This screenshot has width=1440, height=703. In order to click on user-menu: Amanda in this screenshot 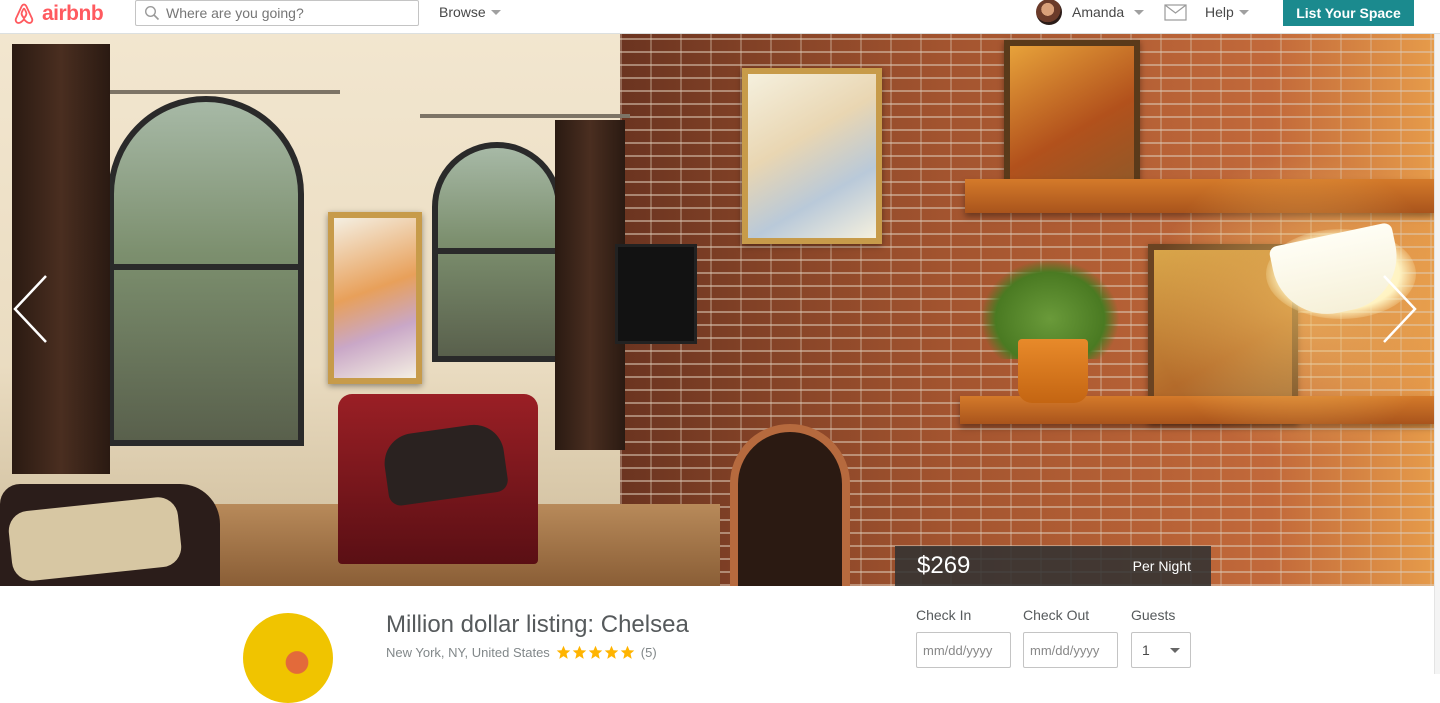, I will do `click(1090, 12)`.